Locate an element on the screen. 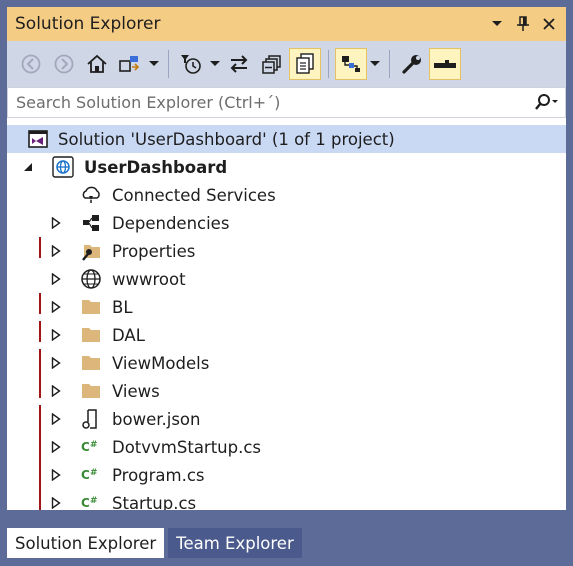  tree-item: BL is located at coordinates (286, 307).